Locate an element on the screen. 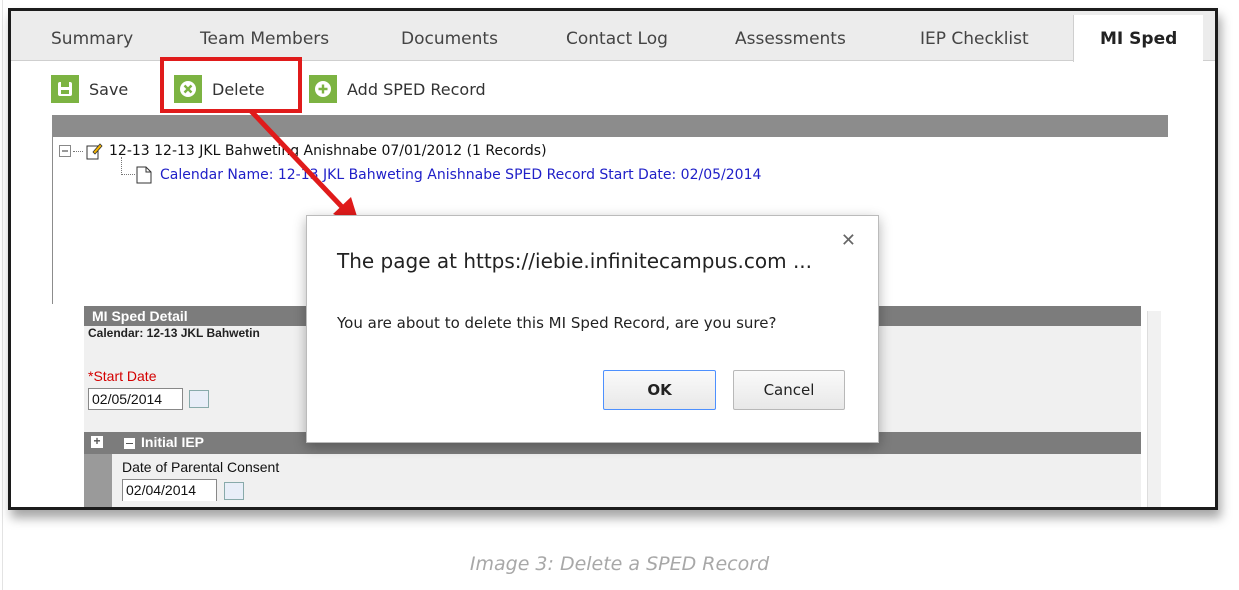  cancel-button: Cancel is located at coordinates (789, 390).